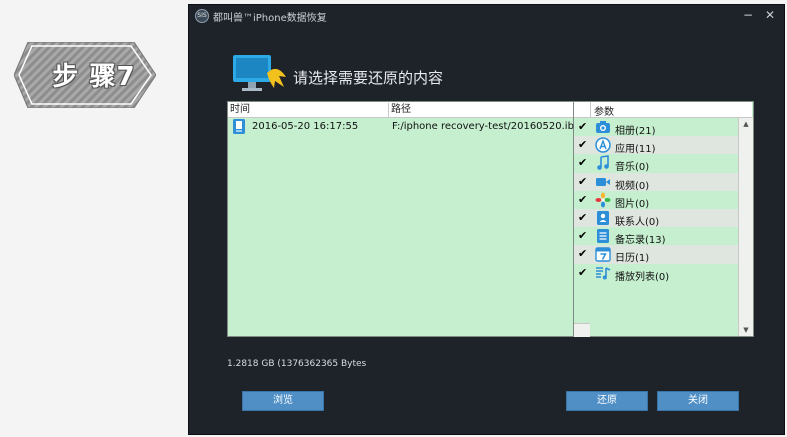 This screenshot has width=787, height=437. I want to click on param-item-apps: ✔ 应用(11), so click(656, 146).